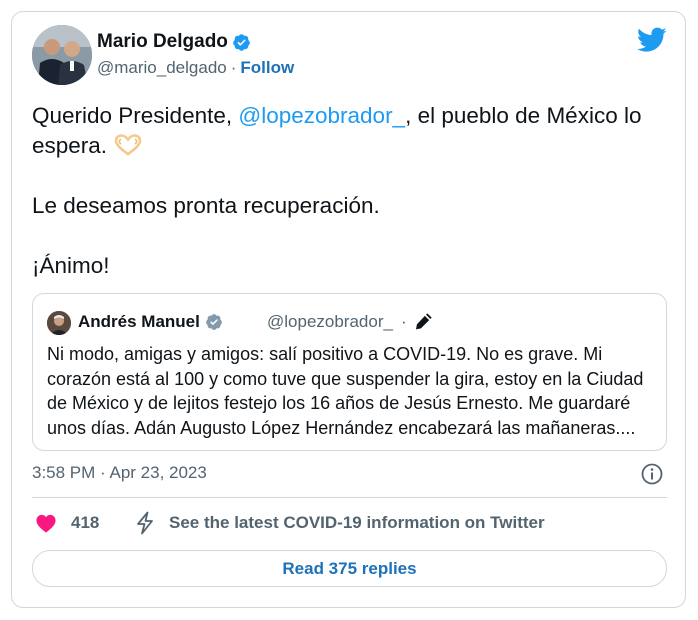 The image size is (698, 620). Describe the element at coordinates (652, 40) in the screenshot. I see `twitter-bird-icon` at that location.